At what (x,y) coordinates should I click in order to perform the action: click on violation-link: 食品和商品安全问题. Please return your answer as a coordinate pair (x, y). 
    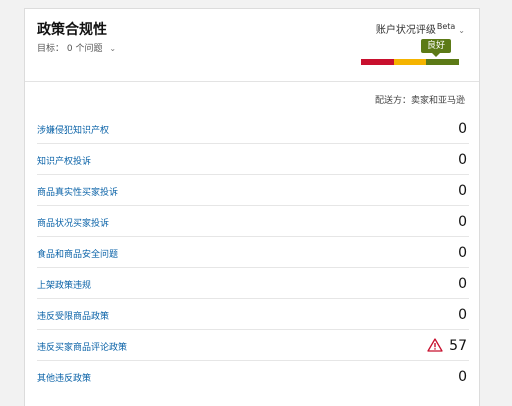
    Looking at the image, I should click on (77, 253).